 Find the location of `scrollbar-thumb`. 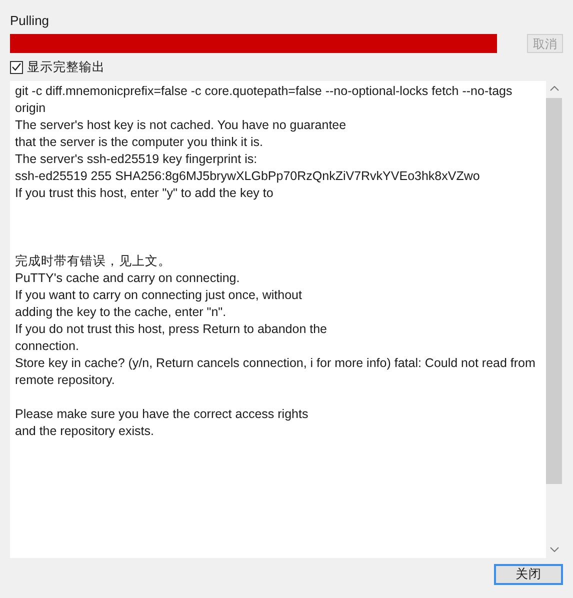

scrollbar-thumb is located at coordinates (554, 291).